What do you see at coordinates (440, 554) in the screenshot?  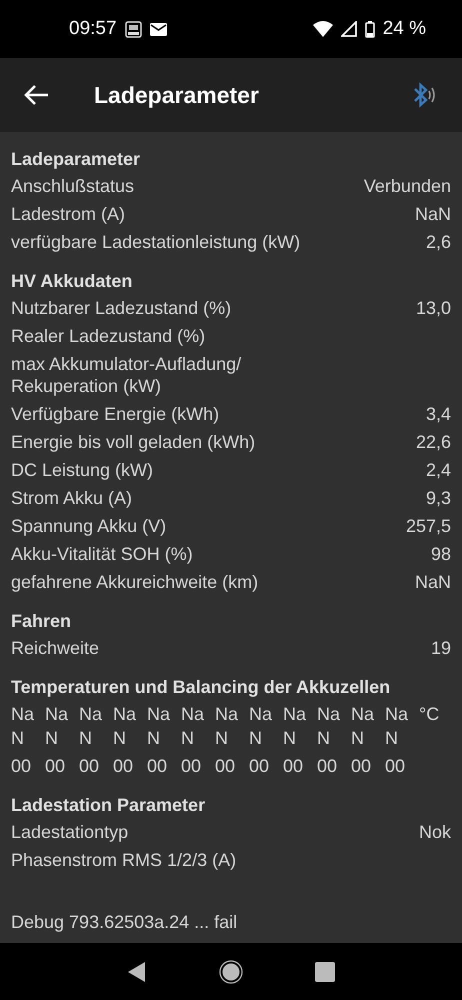 I see `parameter-value: 98` at bounding box center [440, 554].